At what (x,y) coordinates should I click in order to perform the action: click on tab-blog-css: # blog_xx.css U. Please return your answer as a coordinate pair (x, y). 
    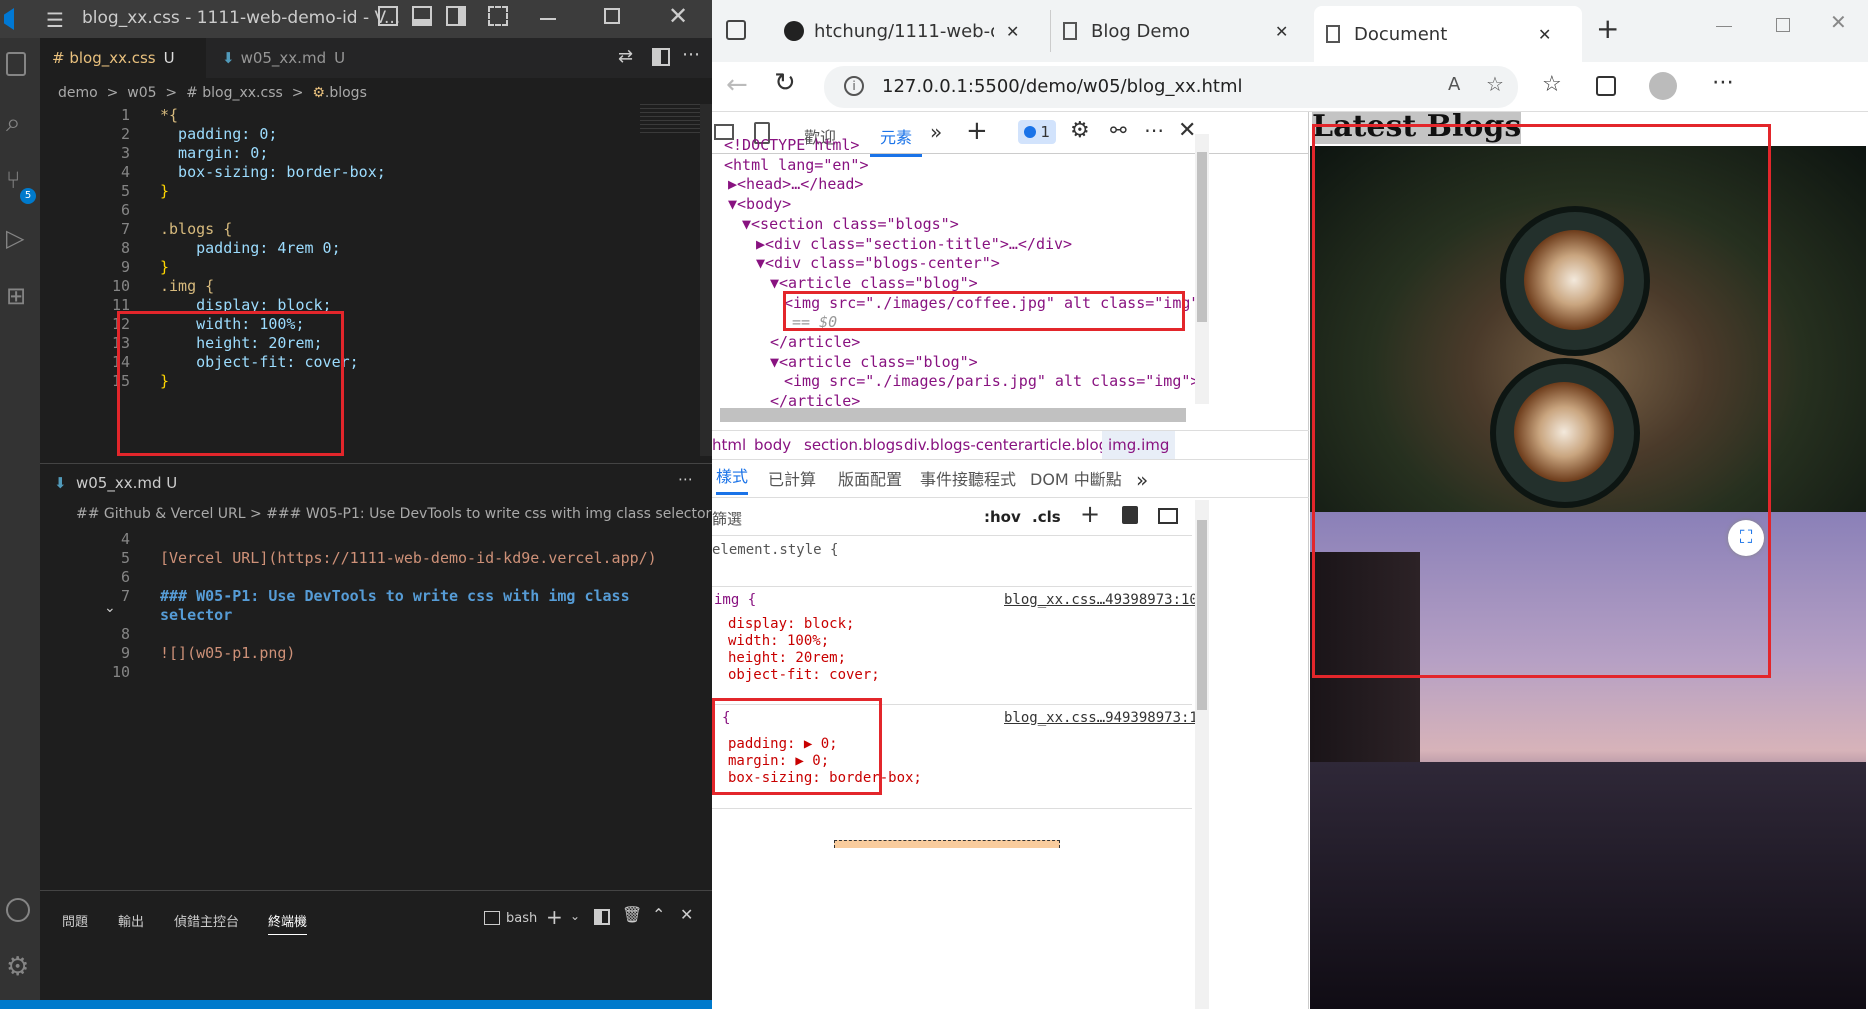
    Looking at the image, I should click on (123, 58).